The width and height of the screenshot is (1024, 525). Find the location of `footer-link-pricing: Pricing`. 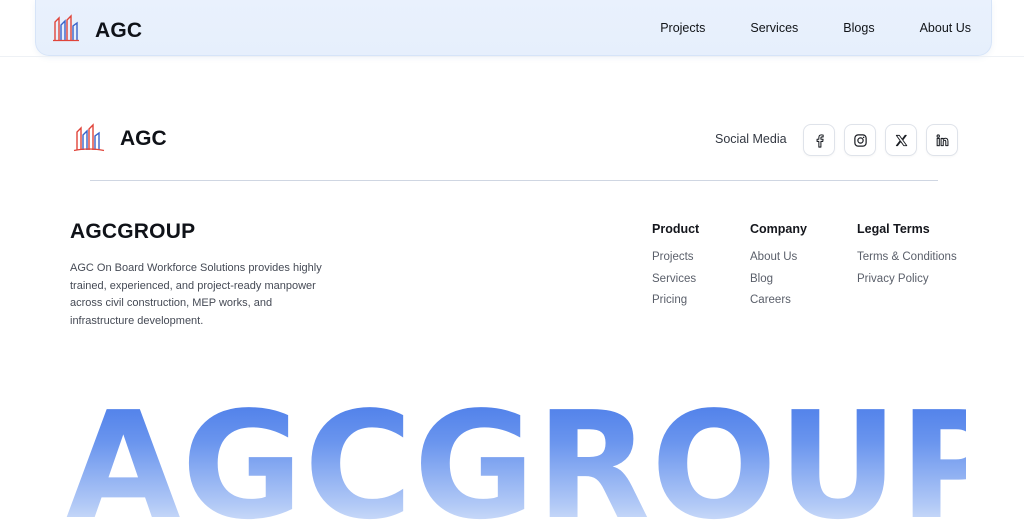

footer-link-pricing: Pricing is located at coordinates (675, 300).